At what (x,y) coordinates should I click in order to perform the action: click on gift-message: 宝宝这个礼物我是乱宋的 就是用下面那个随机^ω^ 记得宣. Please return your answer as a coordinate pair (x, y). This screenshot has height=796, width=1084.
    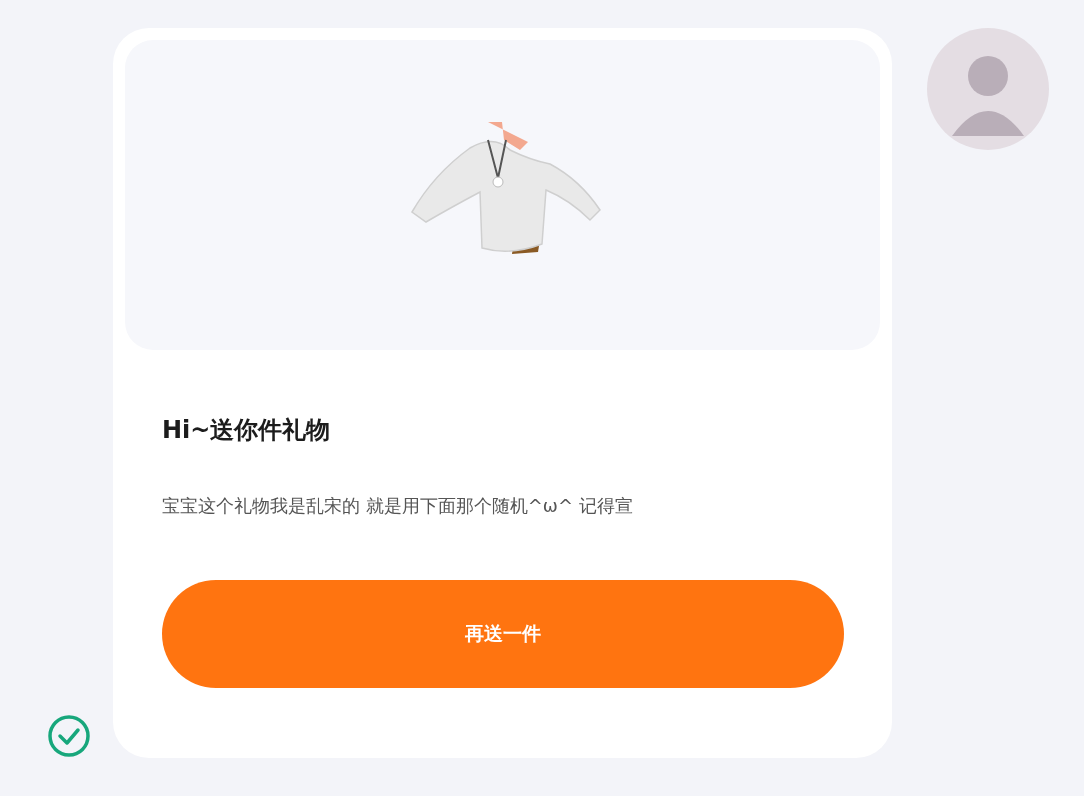
    Looking at the image, I should click on (398, 506).